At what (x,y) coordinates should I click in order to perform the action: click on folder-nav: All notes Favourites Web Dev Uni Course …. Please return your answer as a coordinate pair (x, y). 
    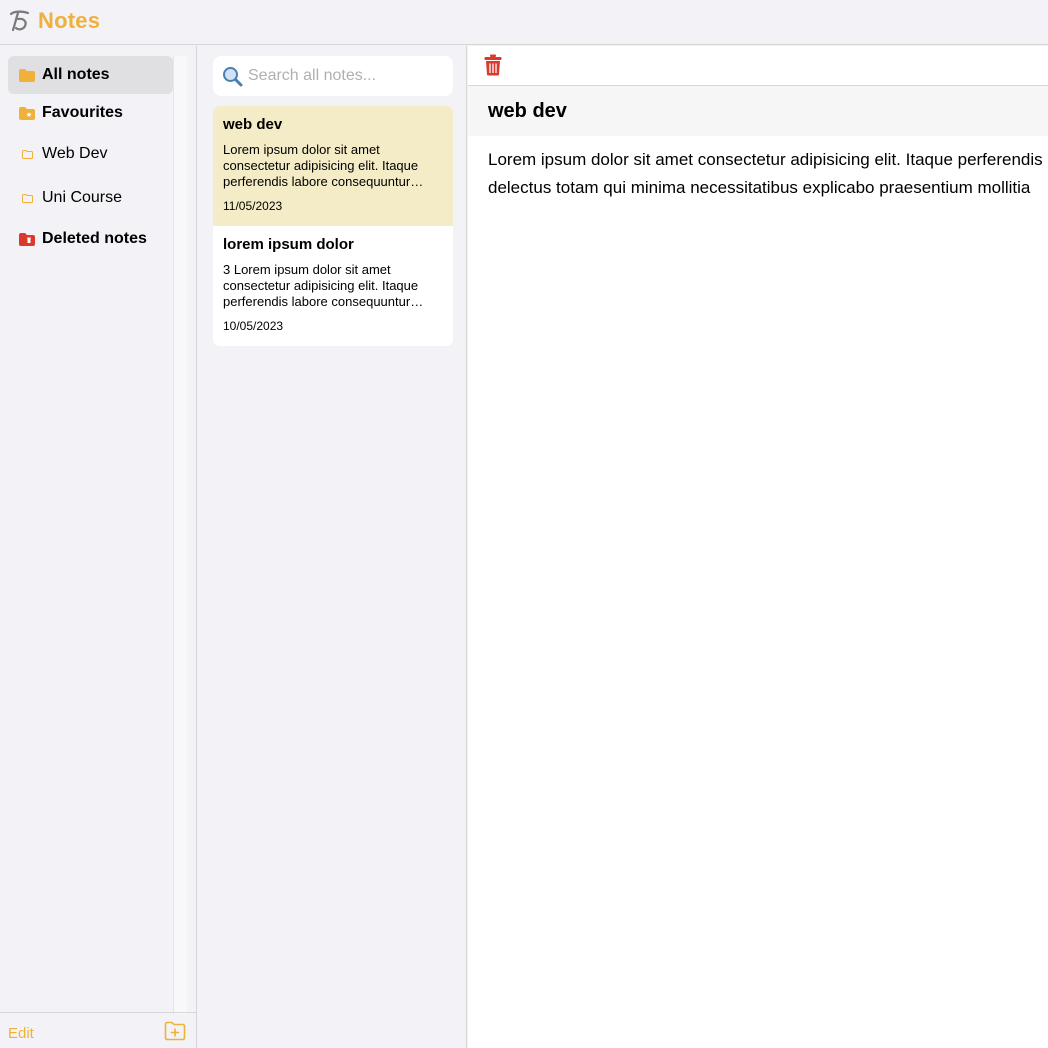
    Looking at the image, I should click on (90, 157).